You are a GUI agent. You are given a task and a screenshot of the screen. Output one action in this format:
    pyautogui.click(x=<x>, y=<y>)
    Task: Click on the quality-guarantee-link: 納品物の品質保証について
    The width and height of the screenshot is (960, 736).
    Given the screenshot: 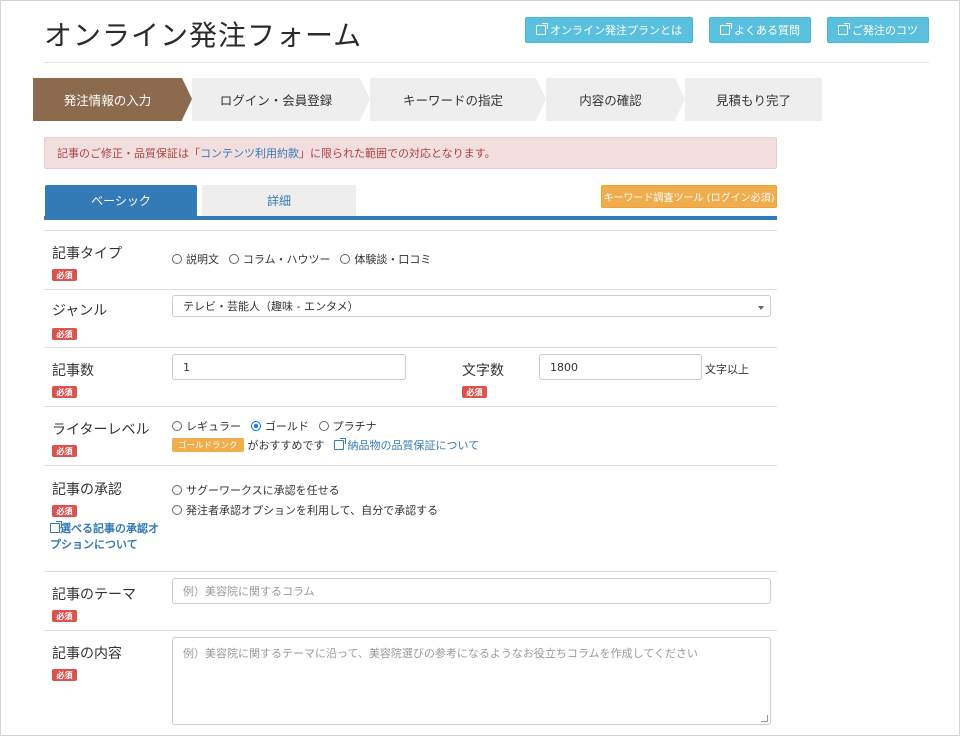 What is the action you would take?
    pyautogui.click(x=406, y=445)
    